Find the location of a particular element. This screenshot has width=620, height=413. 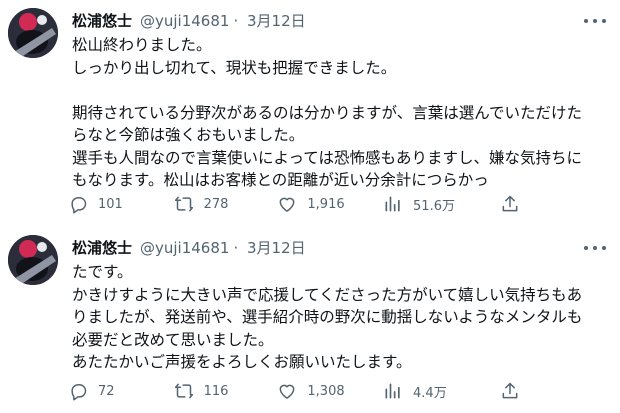

tweet-line: 期待されている分野次があるのは分かりますが、言葉は選んでいただけた is located at coordinates (327, 112).